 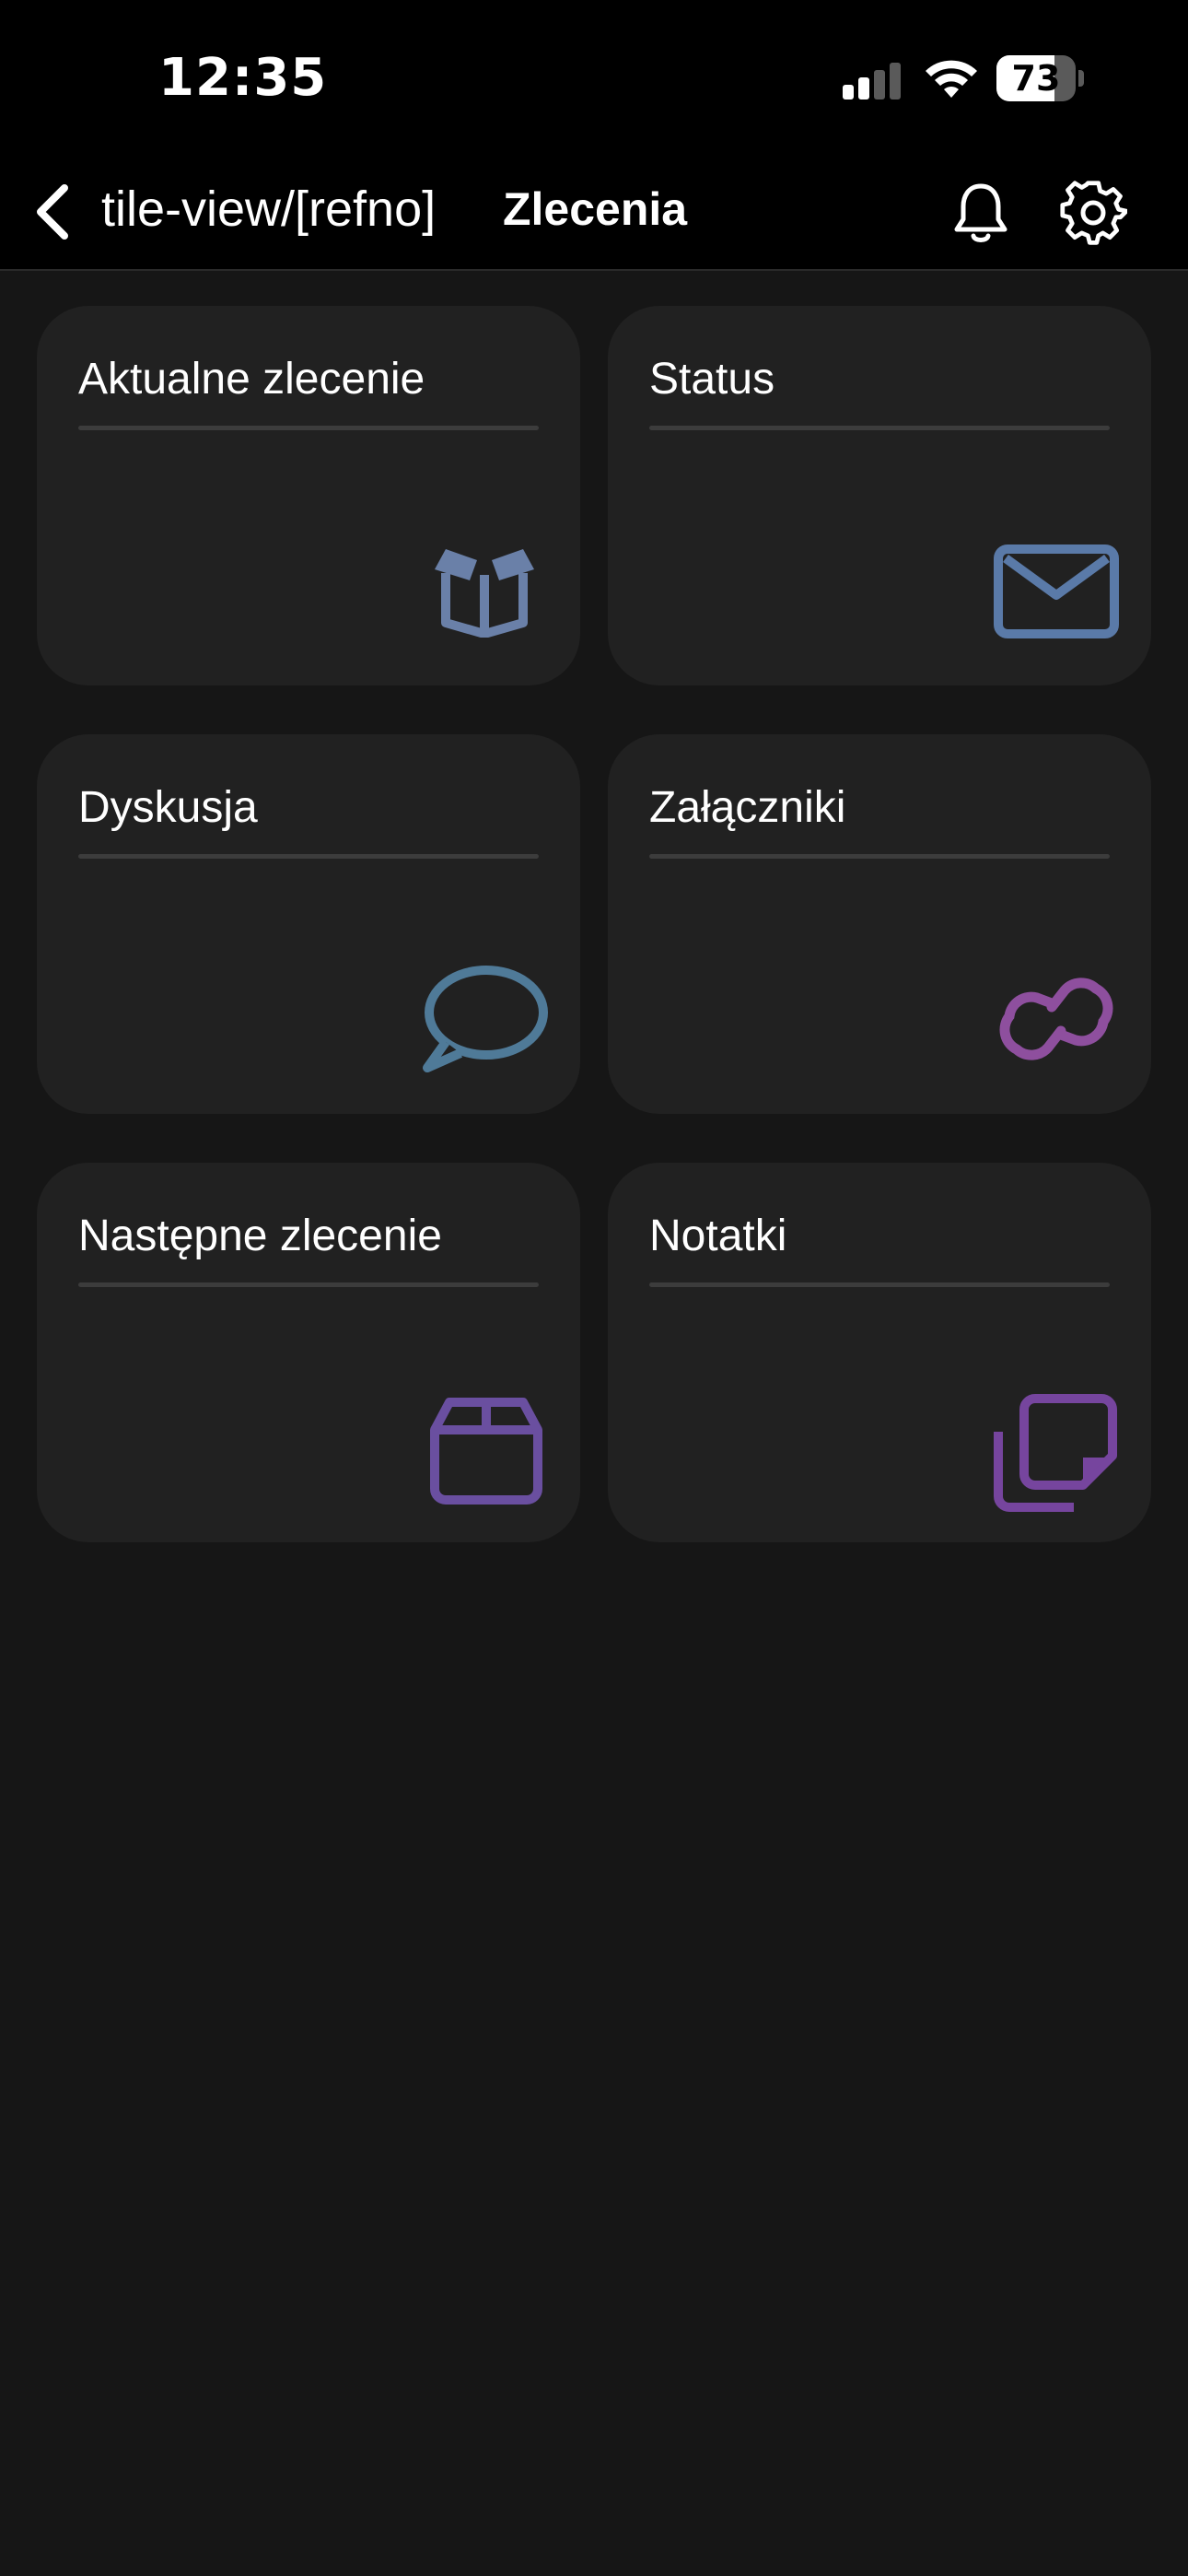 I want to click on battery-indicator: 73, so click(x=1040, y=78).